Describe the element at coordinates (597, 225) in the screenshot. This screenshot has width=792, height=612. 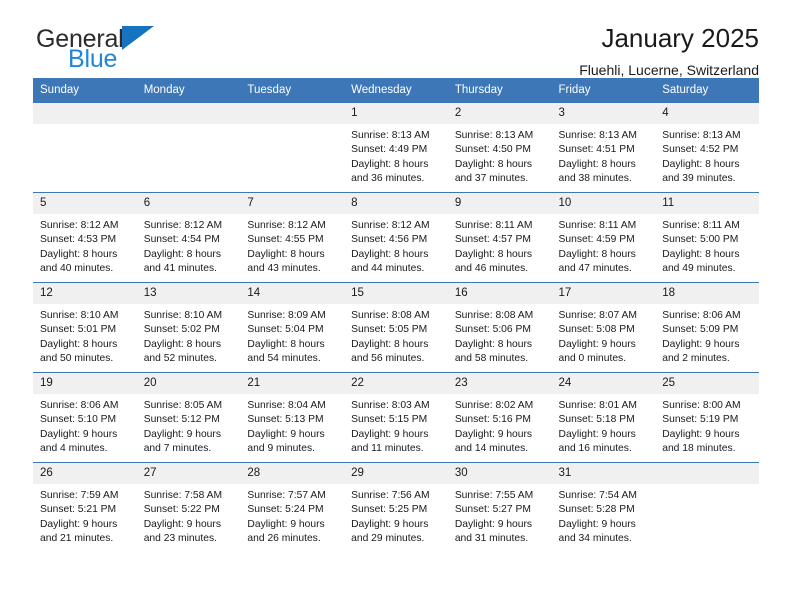
I see `sunrise-text: Sunrise: 8:11 AM` at that location.